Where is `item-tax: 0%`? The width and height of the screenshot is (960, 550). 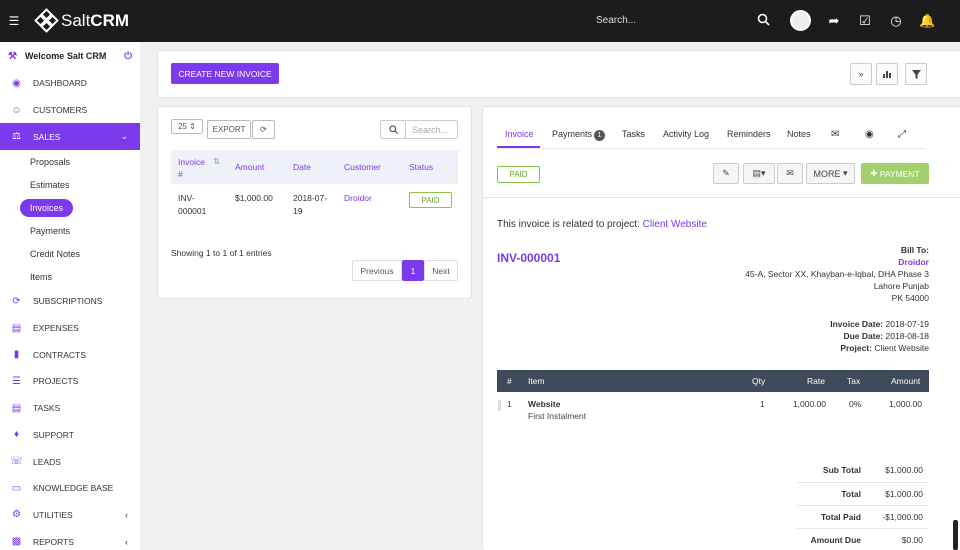
item-tax: 0% is located at coordinates (855, 404).